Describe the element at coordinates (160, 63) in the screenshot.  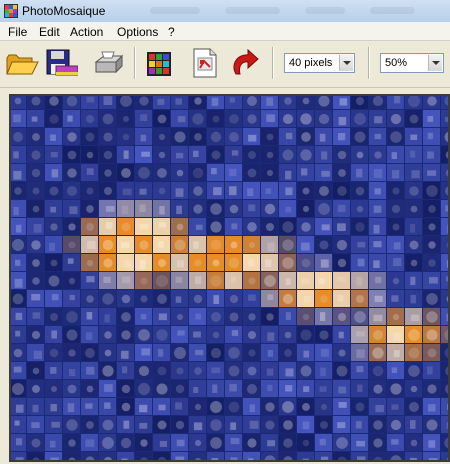
I see `palette-button` at that location.